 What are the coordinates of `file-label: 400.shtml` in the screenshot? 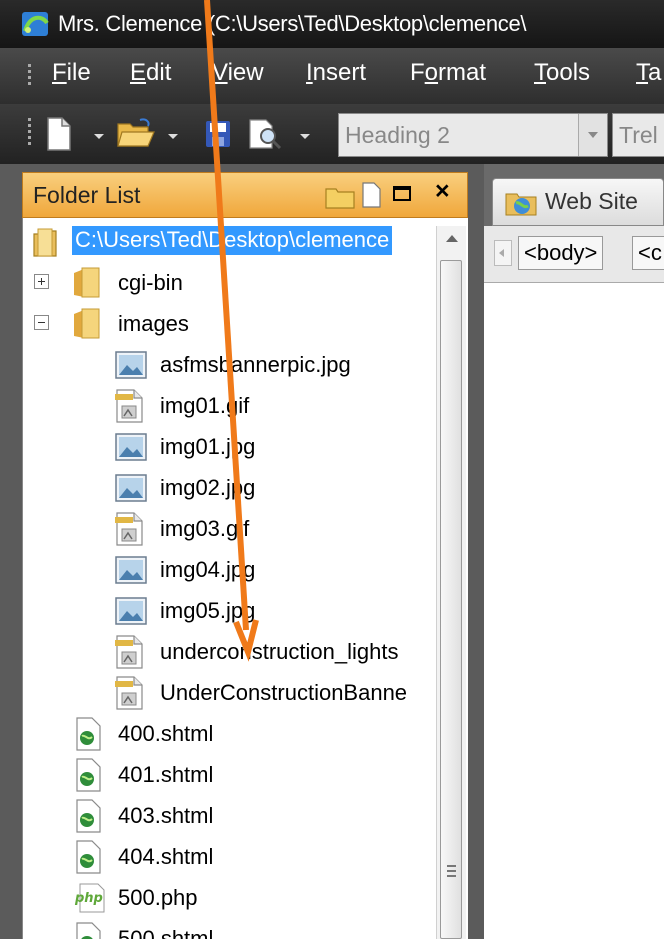 It's located at (166, 733).